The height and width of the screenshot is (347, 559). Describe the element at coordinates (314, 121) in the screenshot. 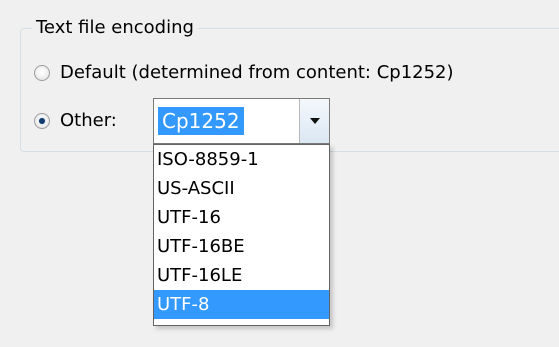

I see `chevron-down-icon` at that location.